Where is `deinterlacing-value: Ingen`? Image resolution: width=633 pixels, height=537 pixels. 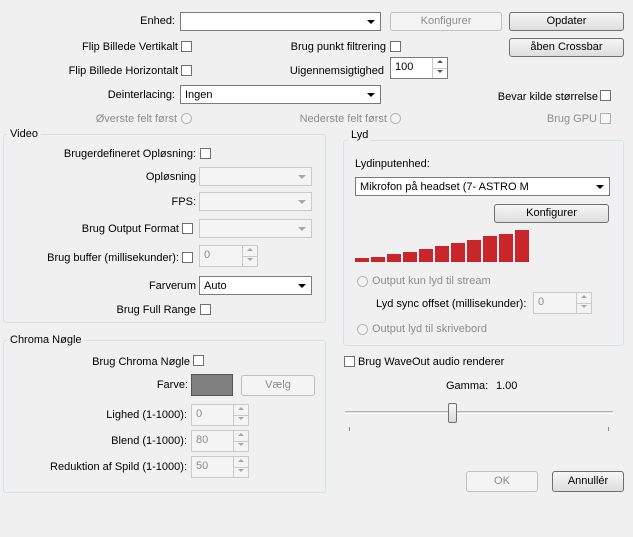
deinterlacing-value: Ingen is located at coordinates (199, 95).